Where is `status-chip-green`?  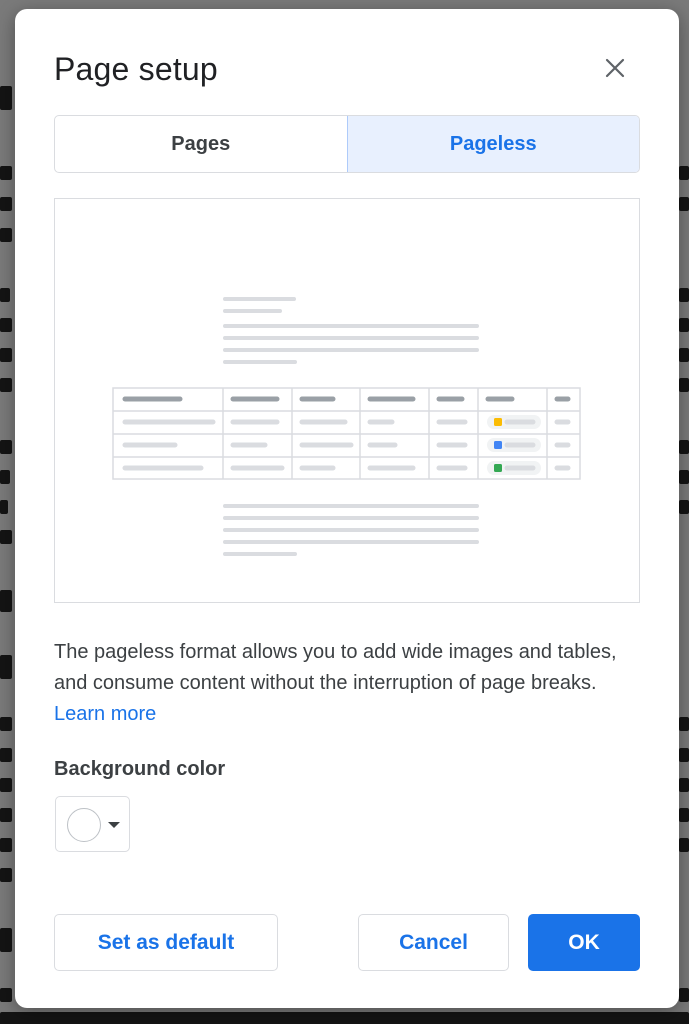 status-chip-green is located at coordinates (498, 468).